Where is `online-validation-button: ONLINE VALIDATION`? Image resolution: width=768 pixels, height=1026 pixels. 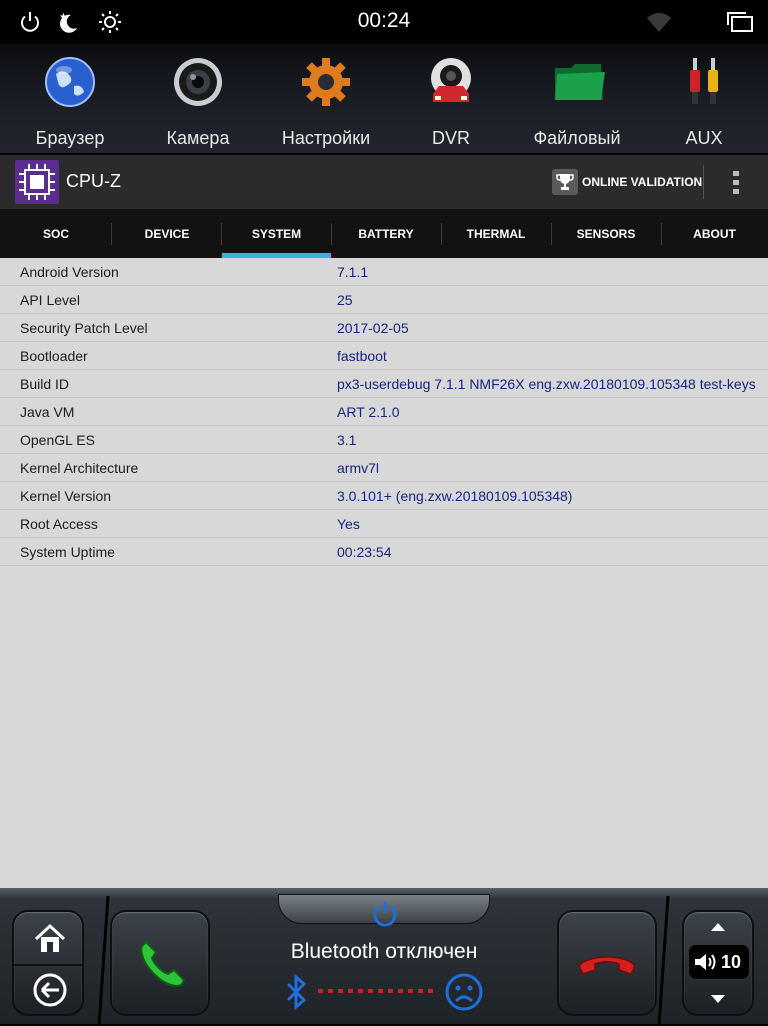 online-validation-button: ONLINE VALIDATION is located at coordinates (627, 182).